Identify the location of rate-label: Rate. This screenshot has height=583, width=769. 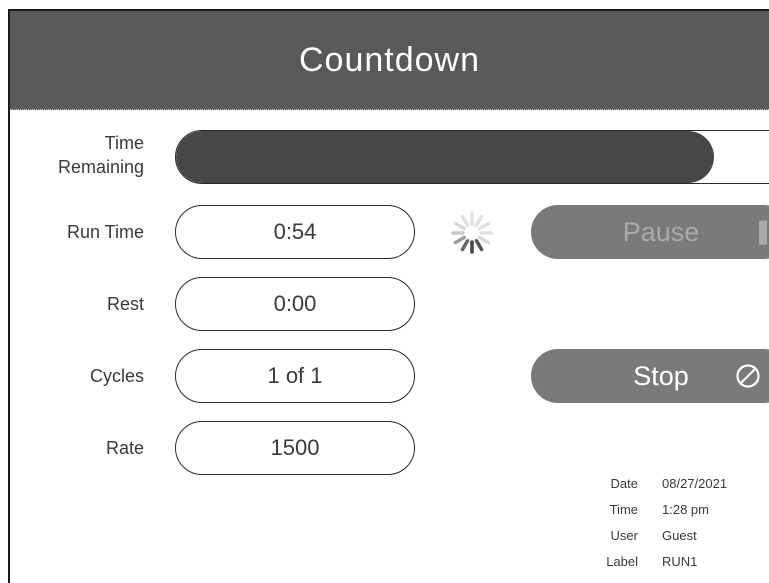
(124, 448).